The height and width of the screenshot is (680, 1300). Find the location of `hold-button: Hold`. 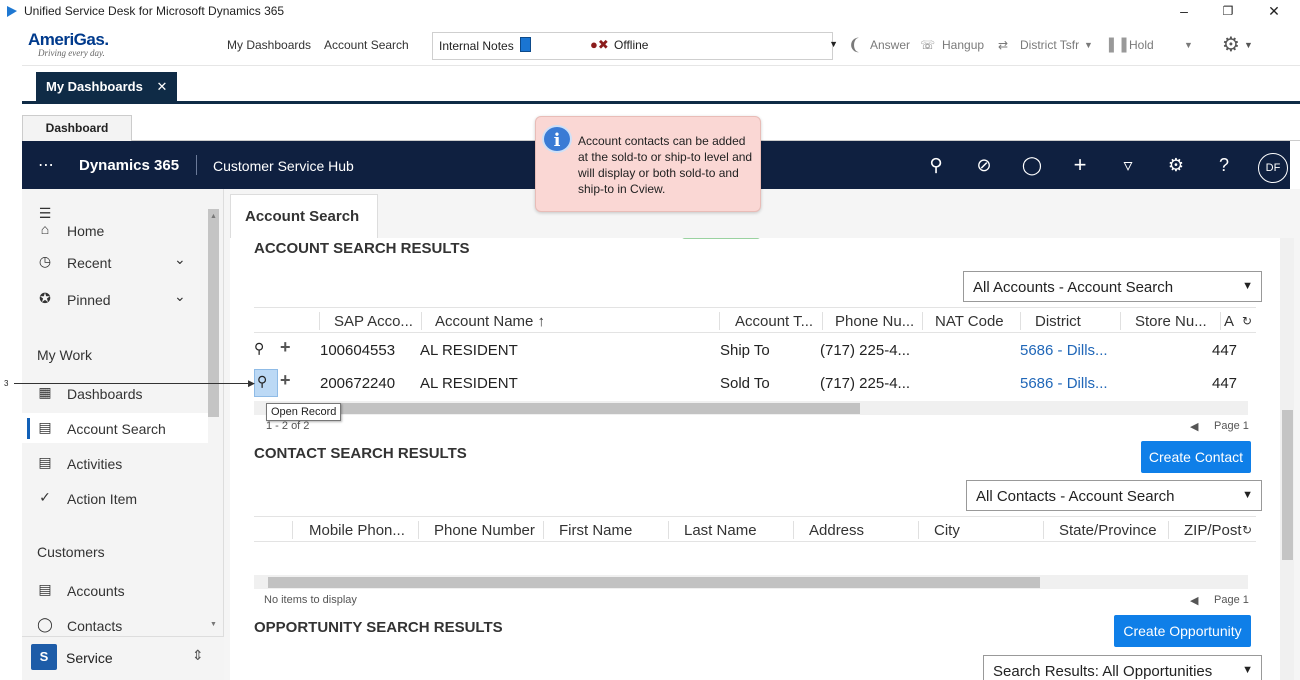

hold-button: Hold is located at coordinates (1141, 45).